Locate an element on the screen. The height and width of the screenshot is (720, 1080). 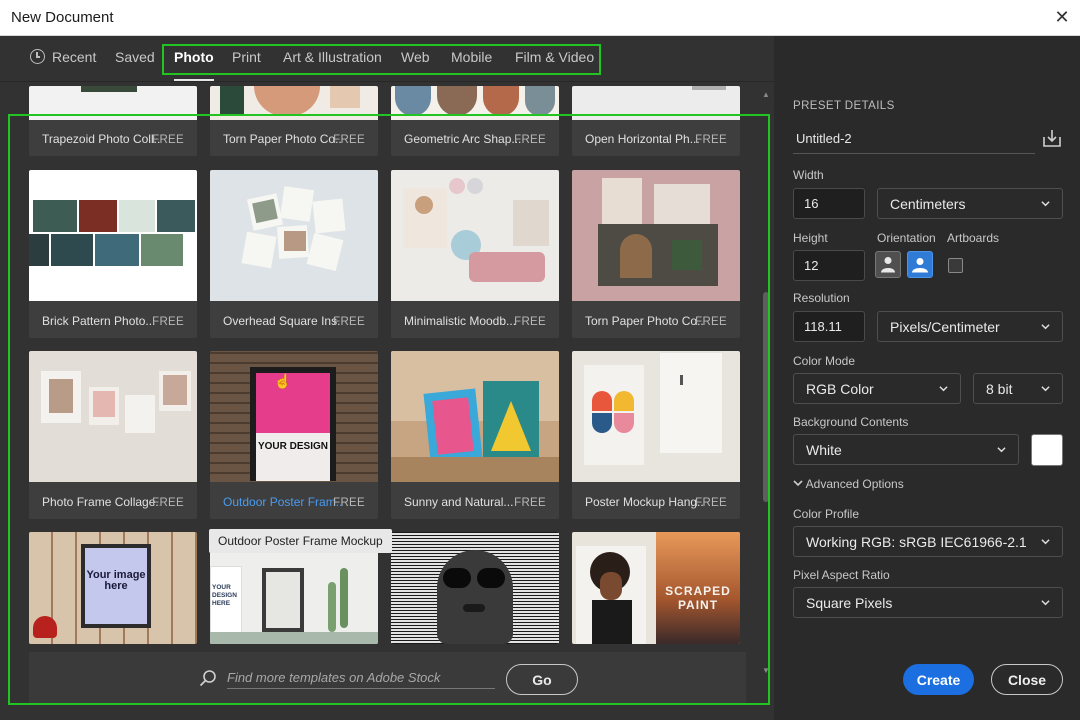
scroll-up-icon: ▲ is located at coordinates (766, 94).